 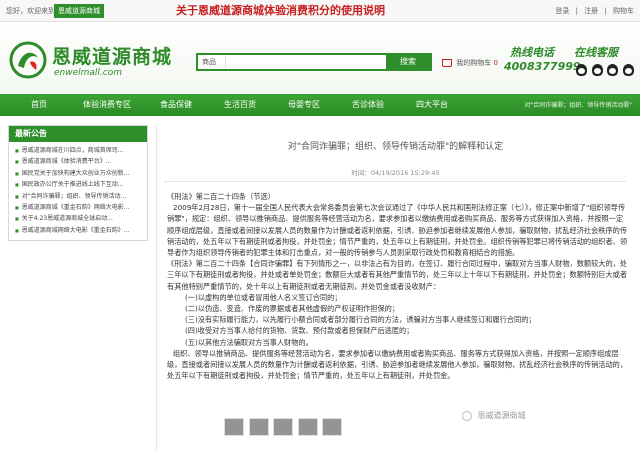 I want to click on cart-link: 购物车, so click(x=623, y=11).